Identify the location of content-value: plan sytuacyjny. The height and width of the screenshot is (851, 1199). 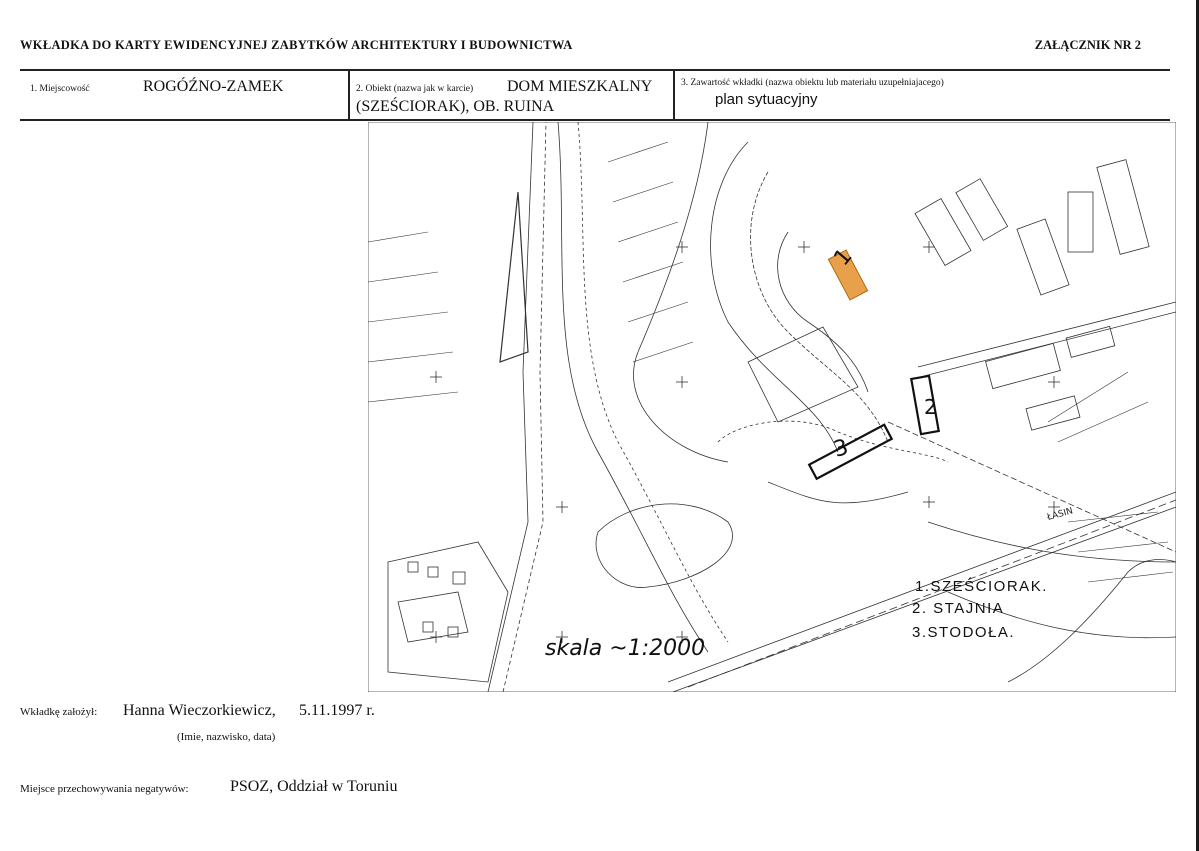
(766, 99).